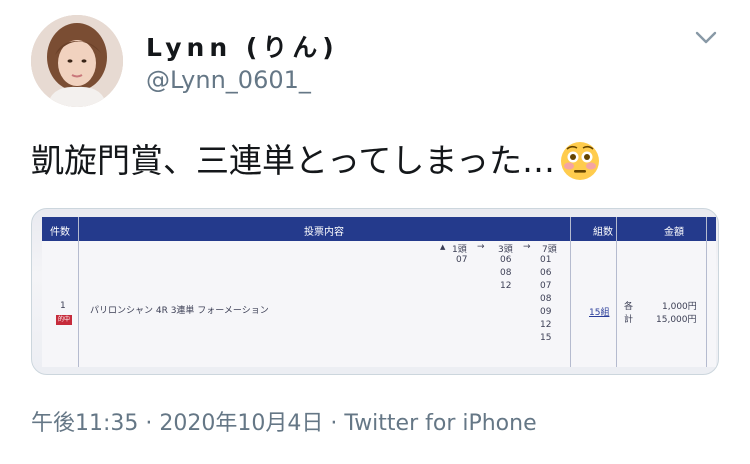 The height and width of the screenshot is (464, 750). I want to click on arrow-1: →, so click(481, 247).